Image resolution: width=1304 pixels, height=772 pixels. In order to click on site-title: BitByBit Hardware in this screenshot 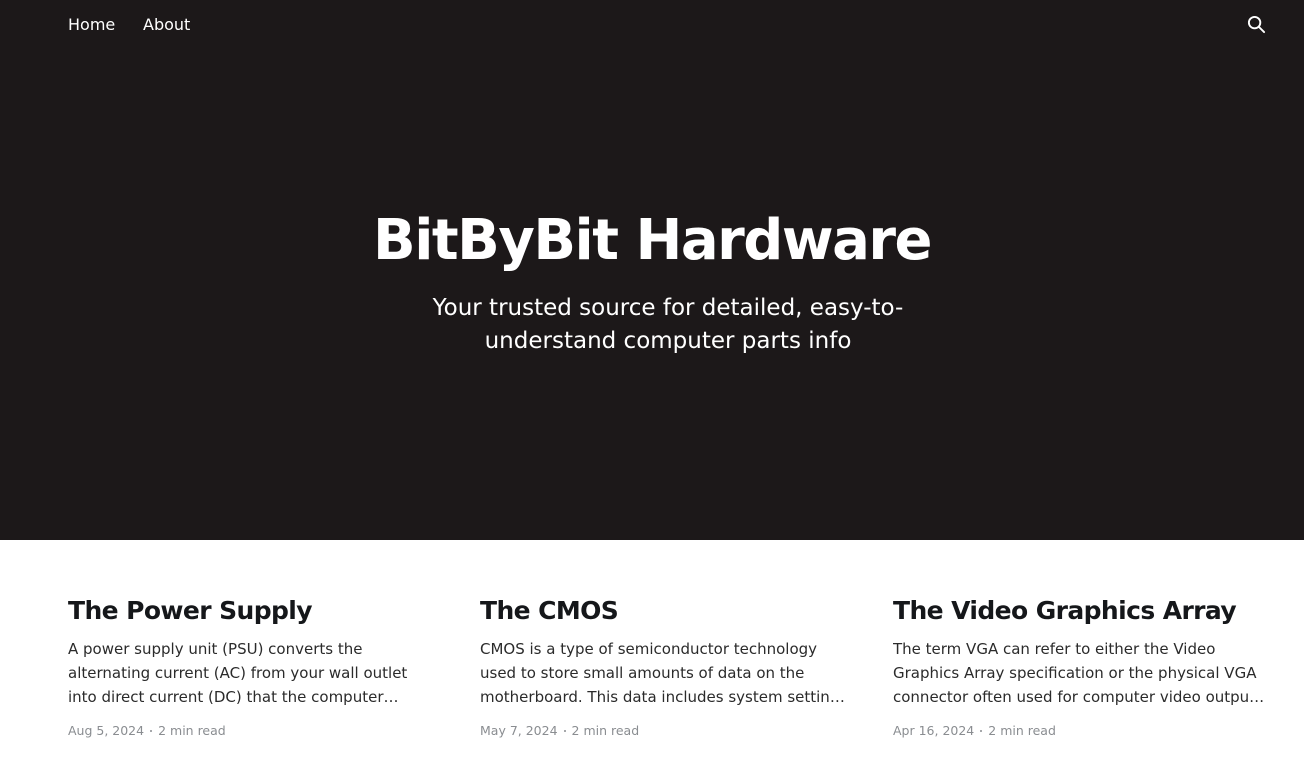, I will do `click(652, 240)`.